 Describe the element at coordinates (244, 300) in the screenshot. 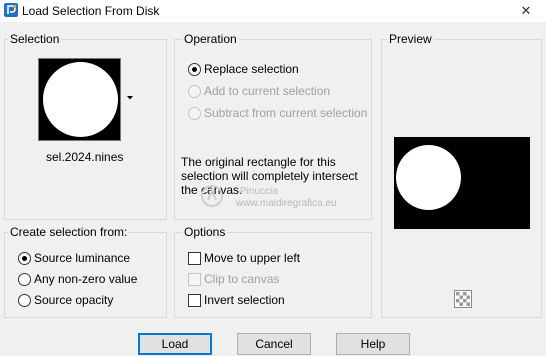

I see `invert-selection-label: Invert selection` at that location.